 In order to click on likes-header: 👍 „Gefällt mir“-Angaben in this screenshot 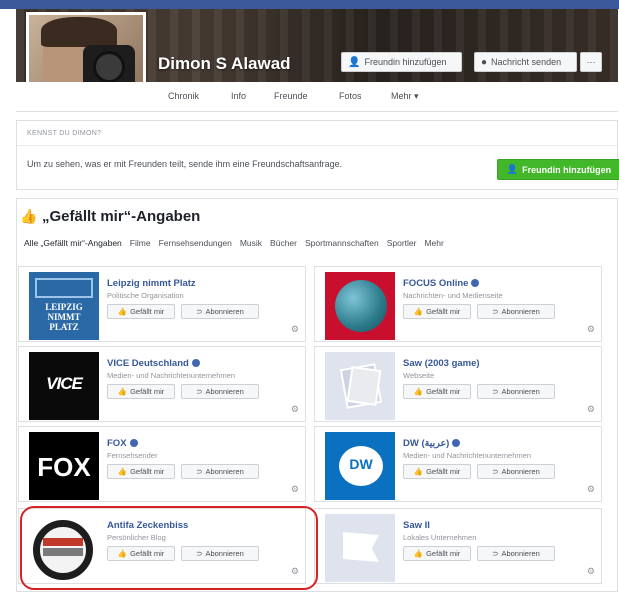, I will do `click(110, 216)`.